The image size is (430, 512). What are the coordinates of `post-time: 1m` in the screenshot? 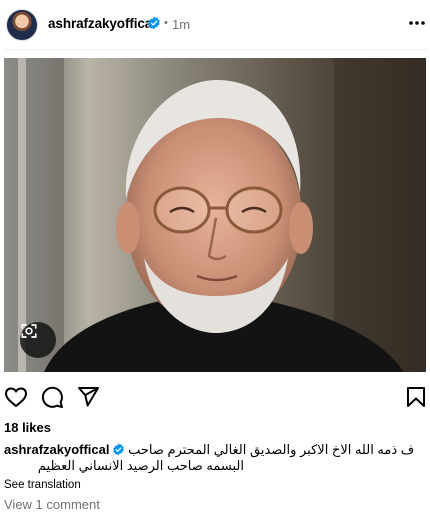 It's located at (181, 24).